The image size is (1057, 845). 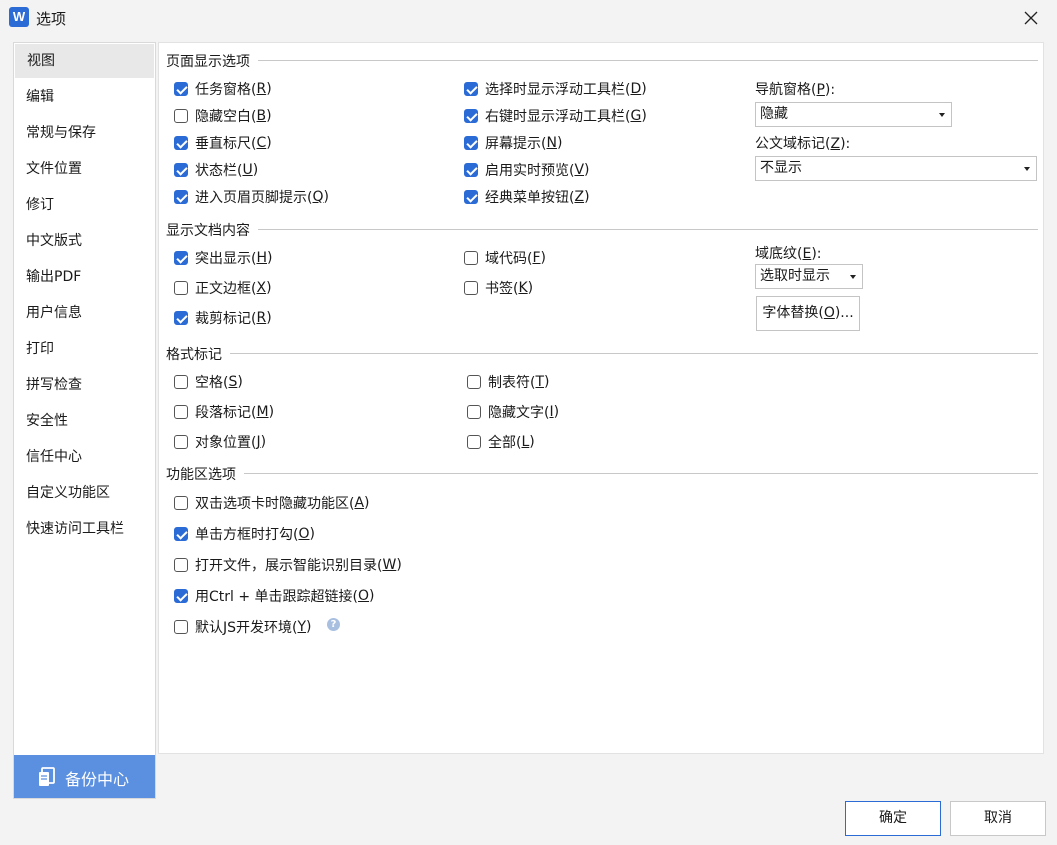 I want to click on sidebar-item-user-info: 用户信息, so click(x=84, y=313).